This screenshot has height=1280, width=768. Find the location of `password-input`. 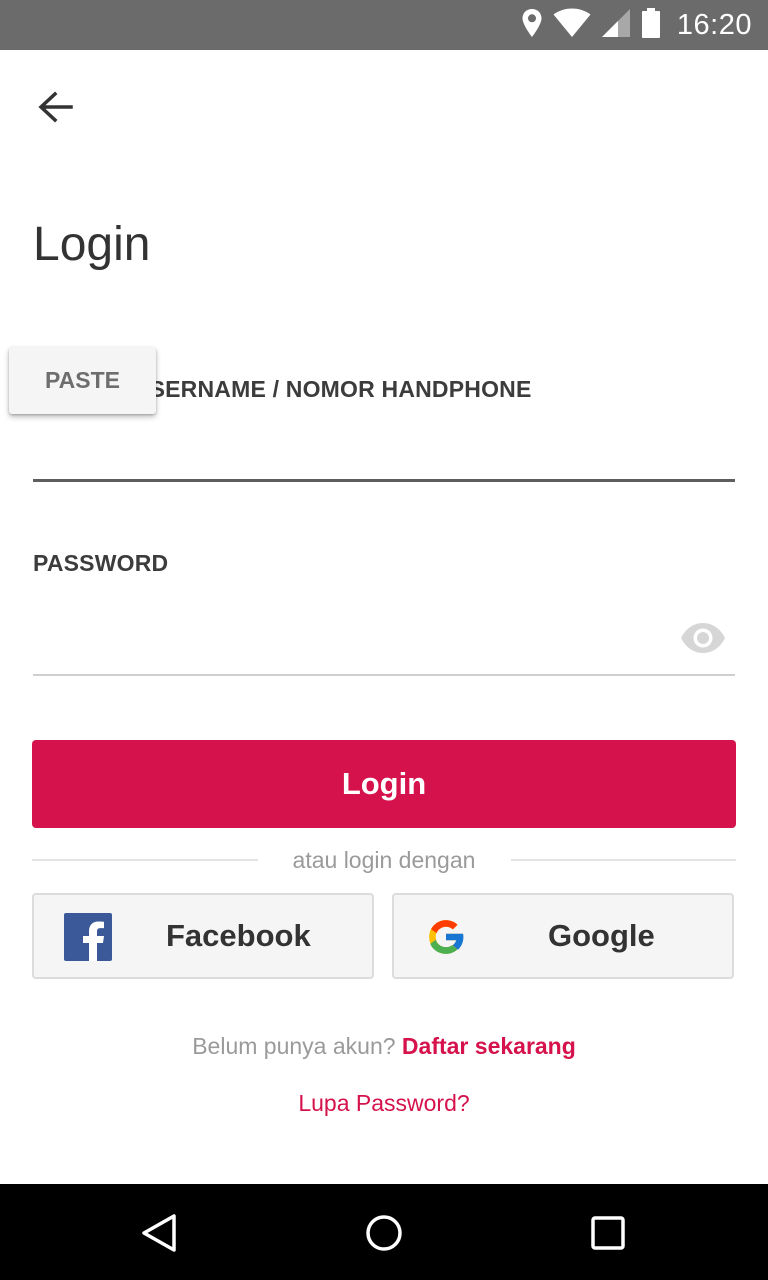

password-input is located at coordinates (353, 640).